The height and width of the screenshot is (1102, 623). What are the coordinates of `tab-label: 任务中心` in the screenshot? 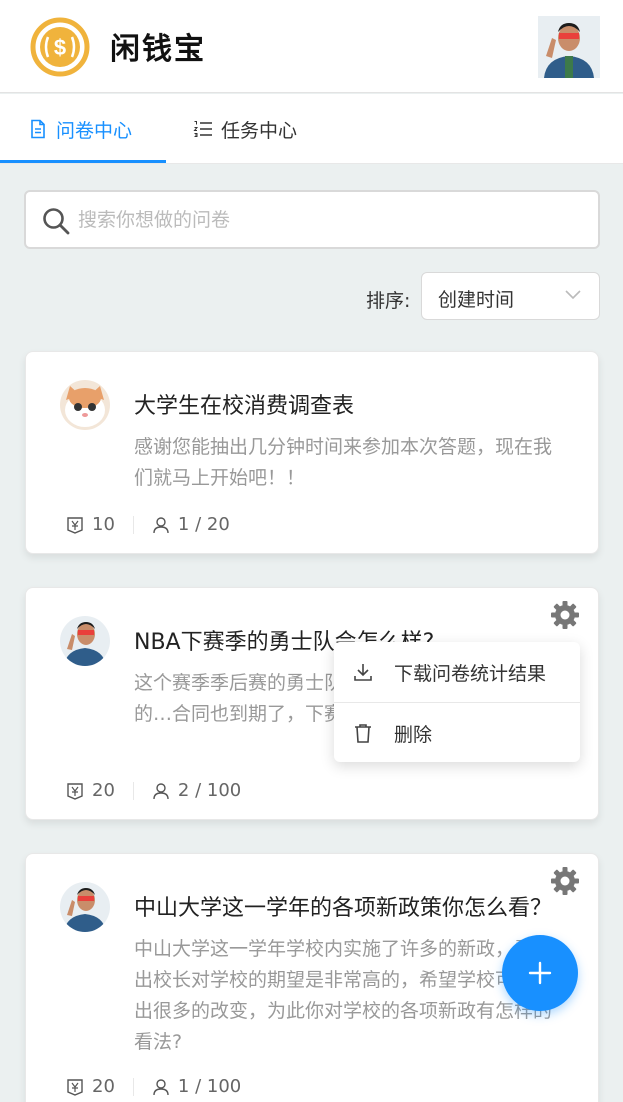 It's located at (259, 130).